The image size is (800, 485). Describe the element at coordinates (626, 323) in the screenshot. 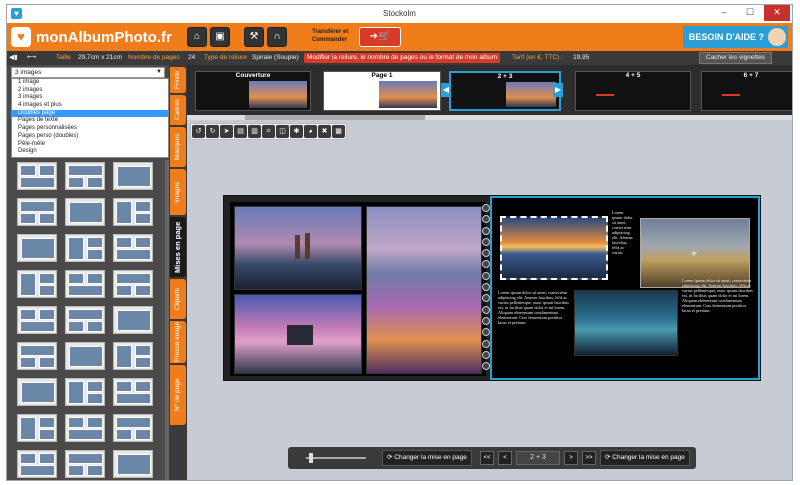

I see `photo-waves` at that location.